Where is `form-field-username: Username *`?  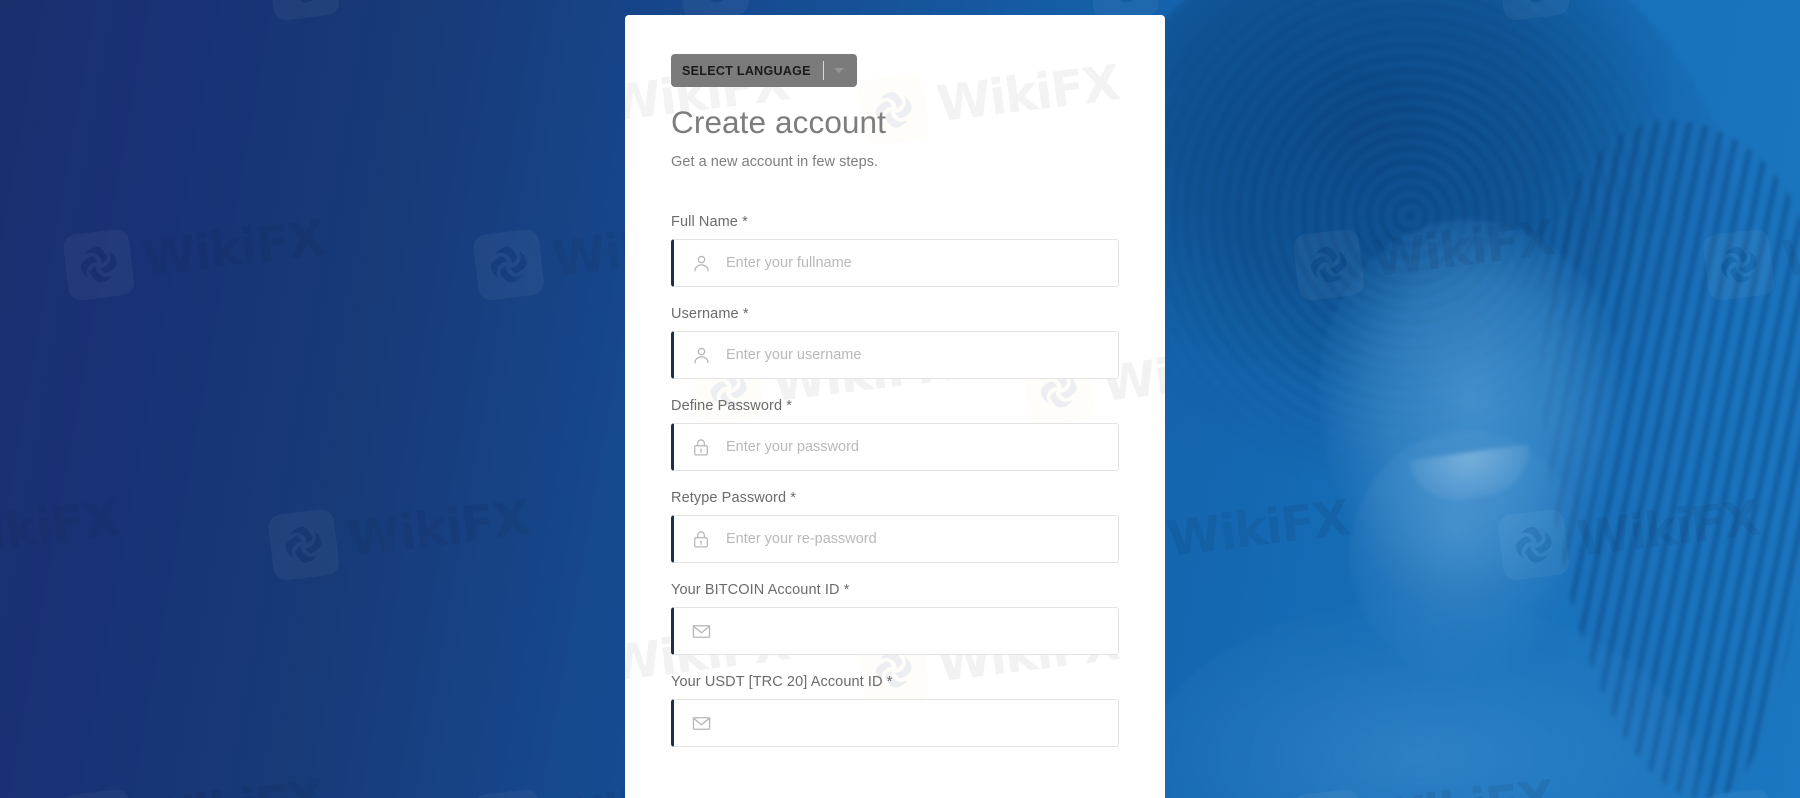 form-field-username: Username * is located at coordinates (895, 343).